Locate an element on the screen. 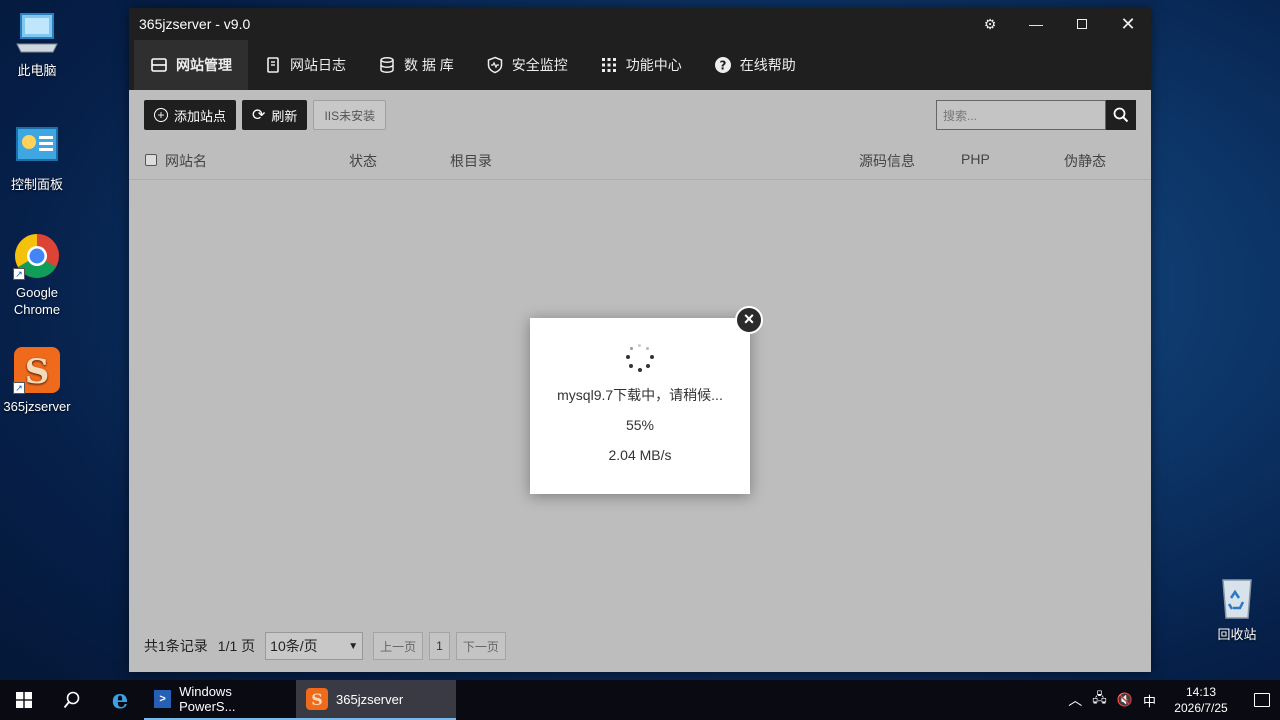 This screenshot has width=1280, height=720. close-icon: ✕ is located at coordinates (1128, 23).